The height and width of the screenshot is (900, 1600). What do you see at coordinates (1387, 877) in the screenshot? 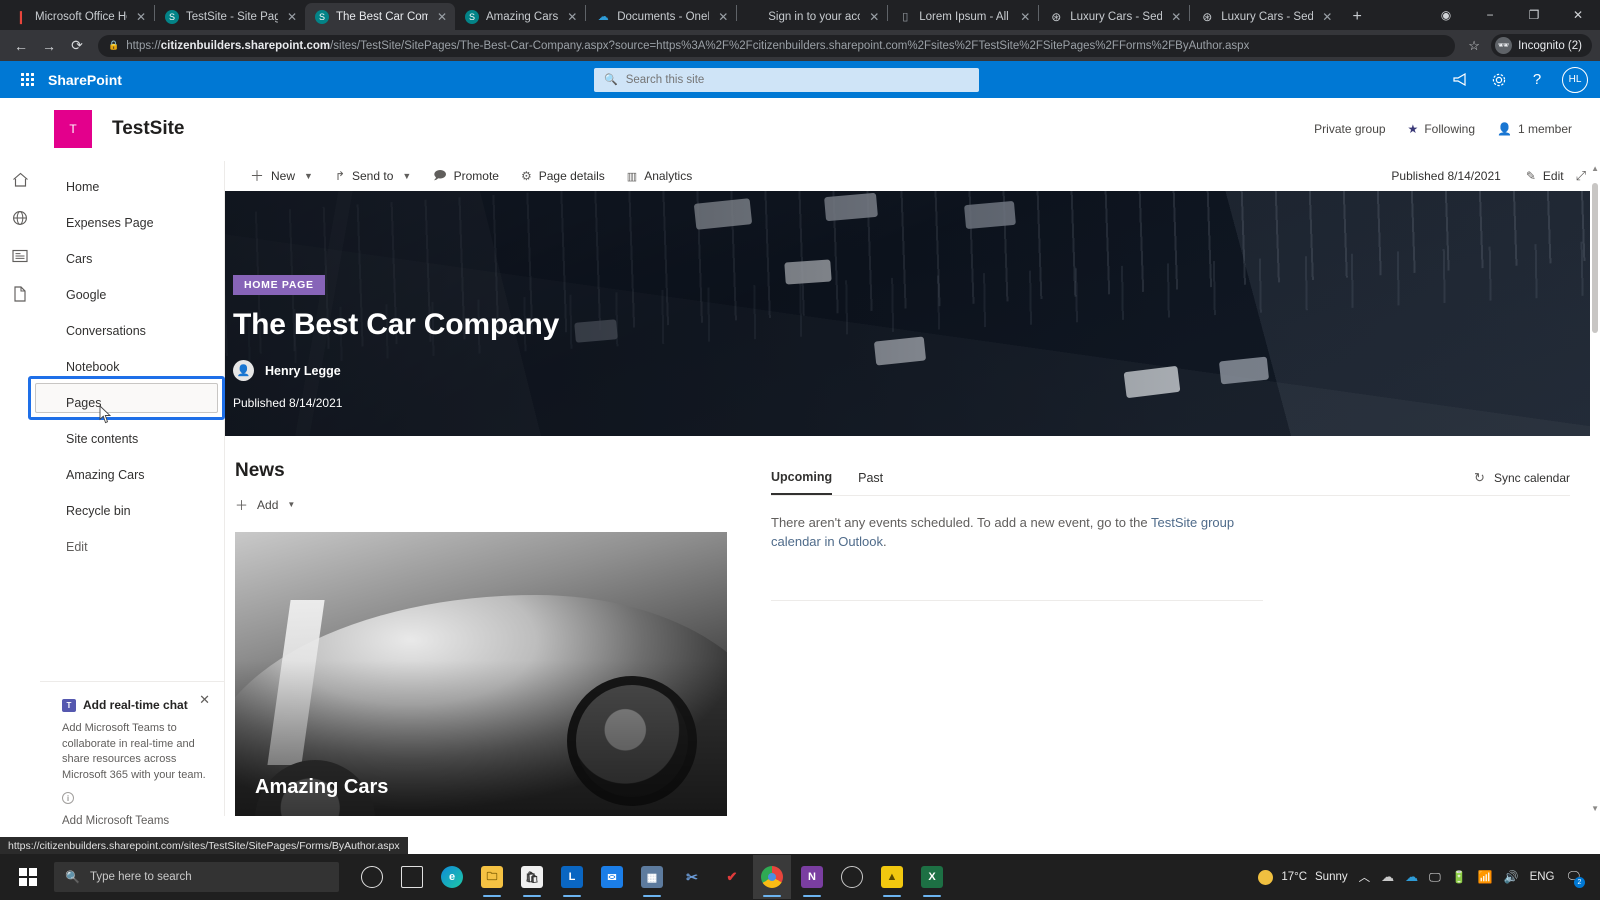
I see `cloud-icon: ☁` at bounding box center [1387, 877].